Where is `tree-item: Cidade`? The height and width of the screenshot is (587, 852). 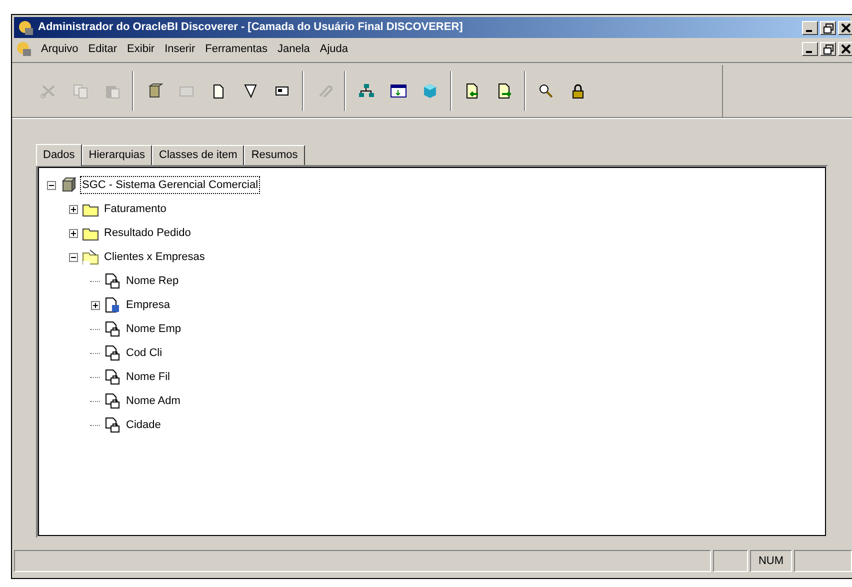 tree-item: Cidade is located at coordinates (143, 425).